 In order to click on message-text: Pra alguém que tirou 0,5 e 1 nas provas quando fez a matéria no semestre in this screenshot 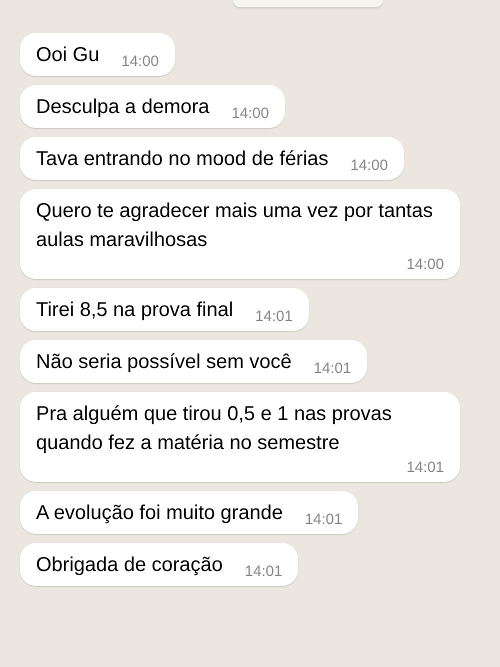, I will do `click(214, 429)`.